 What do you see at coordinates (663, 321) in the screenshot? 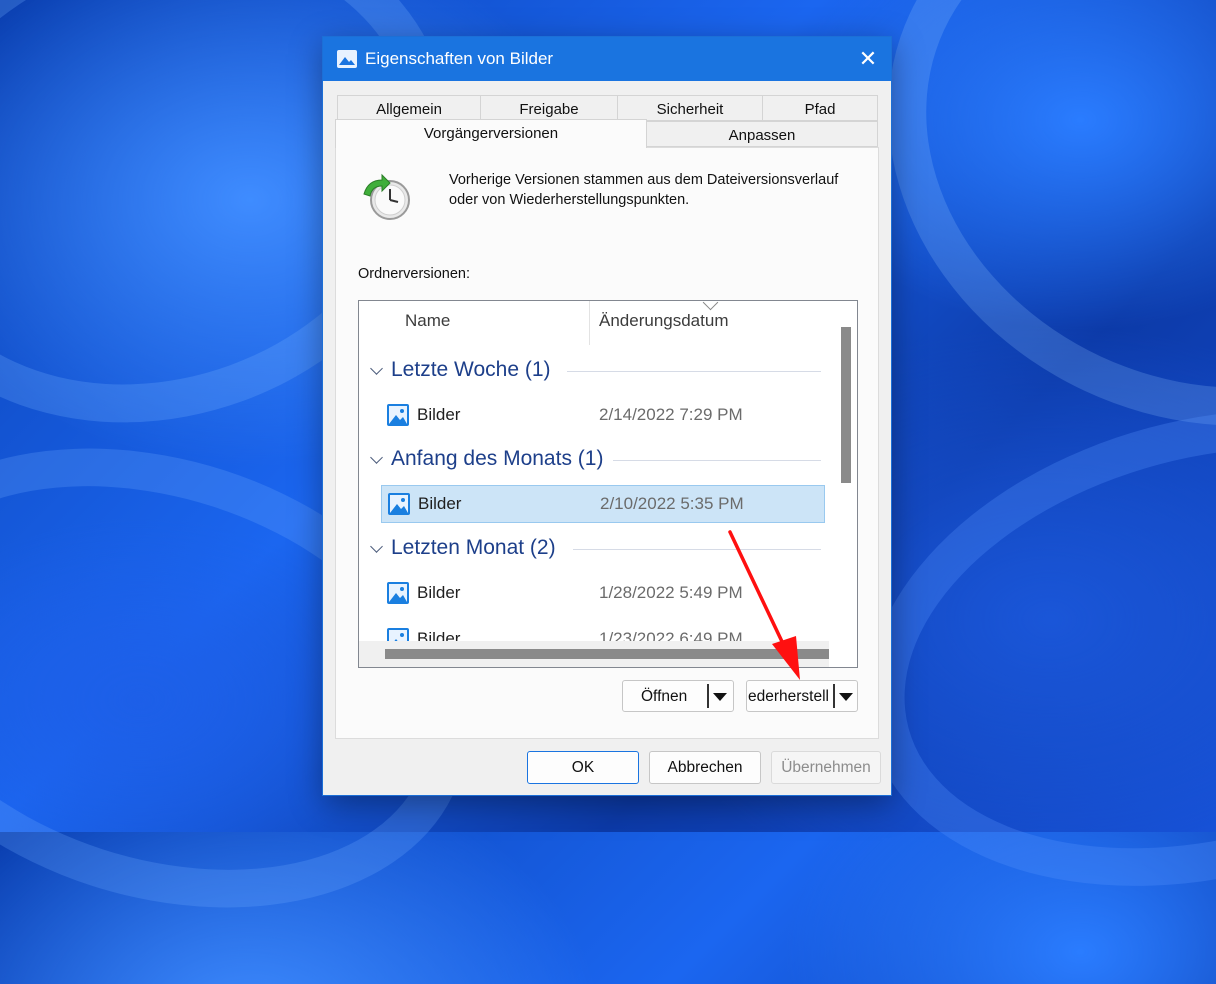
I see `column-header-date: Änderungsdatum` at bounding box center [663, 321].